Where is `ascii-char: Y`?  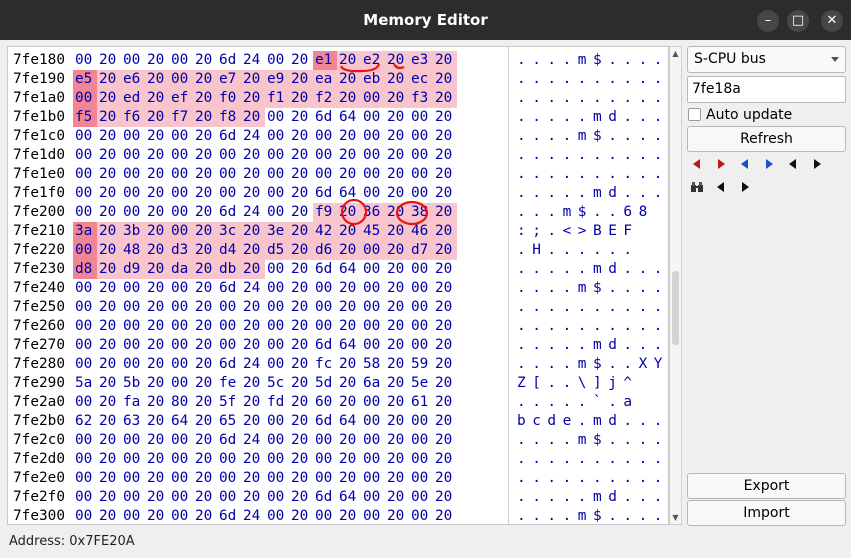 ascii-char: Y is located at coordinates (658, 364).